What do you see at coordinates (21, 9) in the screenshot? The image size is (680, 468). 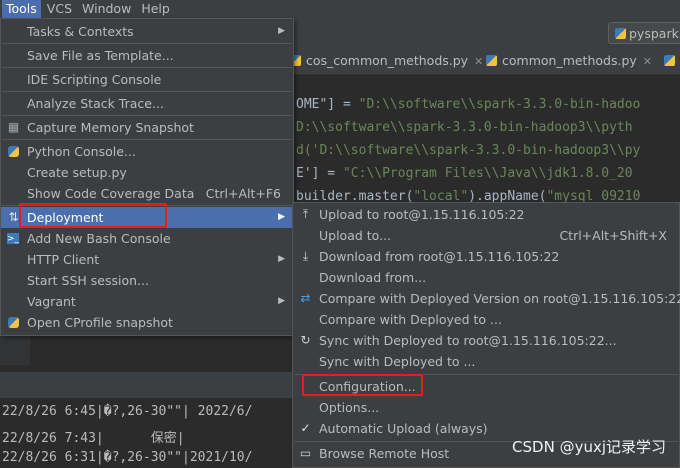 I see `menu-tools: Tools` at bounding box center [21, 9].